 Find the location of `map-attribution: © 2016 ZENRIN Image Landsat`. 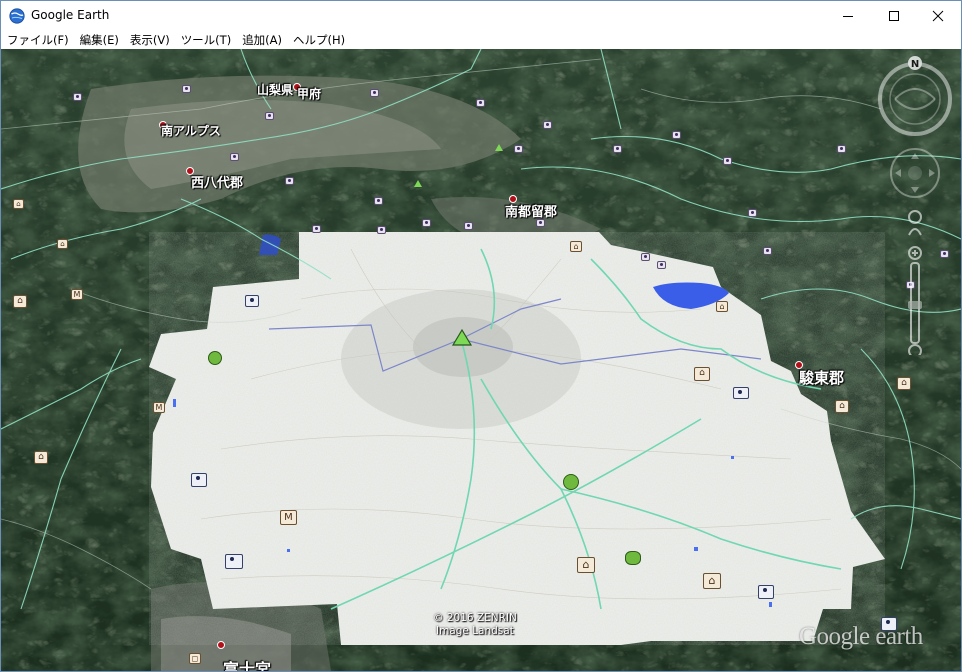

map-attribution: © 2016 ZENRIN Image Landsat is located at coordinates (475, 625).